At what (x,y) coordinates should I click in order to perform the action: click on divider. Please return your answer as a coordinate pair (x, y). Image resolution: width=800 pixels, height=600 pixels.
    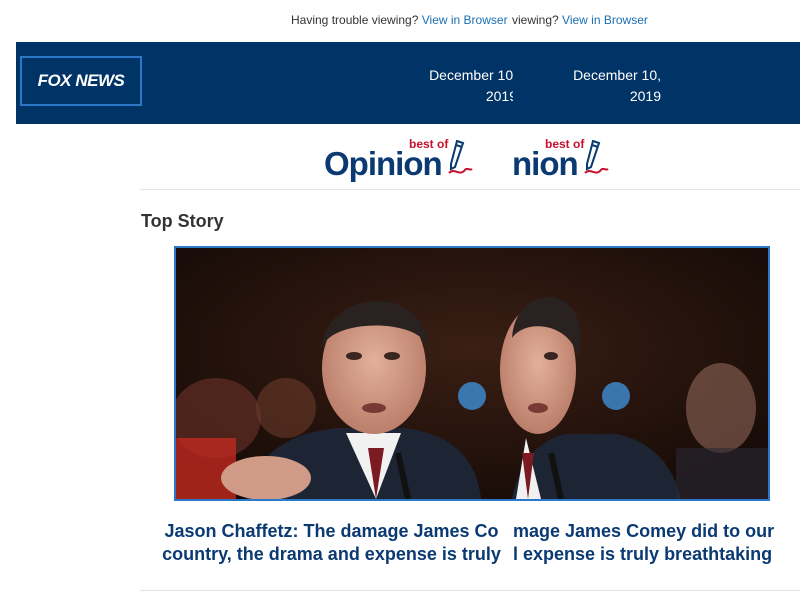
    Looking at the image, I should click on (470, 189).